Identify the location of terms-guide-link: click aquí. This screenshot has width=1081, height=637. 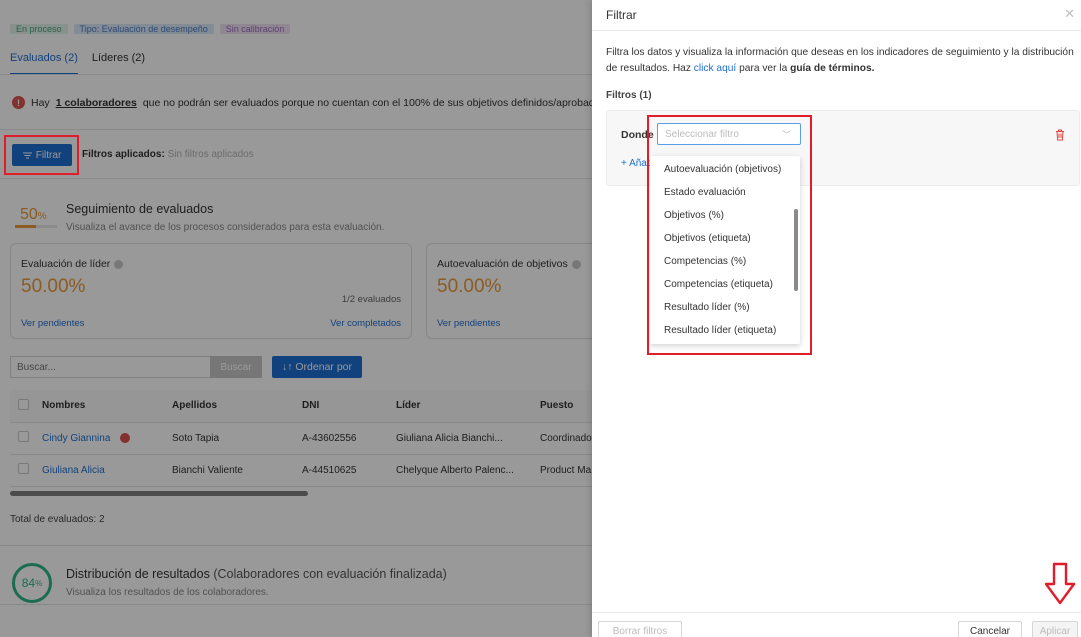
(715, 68).